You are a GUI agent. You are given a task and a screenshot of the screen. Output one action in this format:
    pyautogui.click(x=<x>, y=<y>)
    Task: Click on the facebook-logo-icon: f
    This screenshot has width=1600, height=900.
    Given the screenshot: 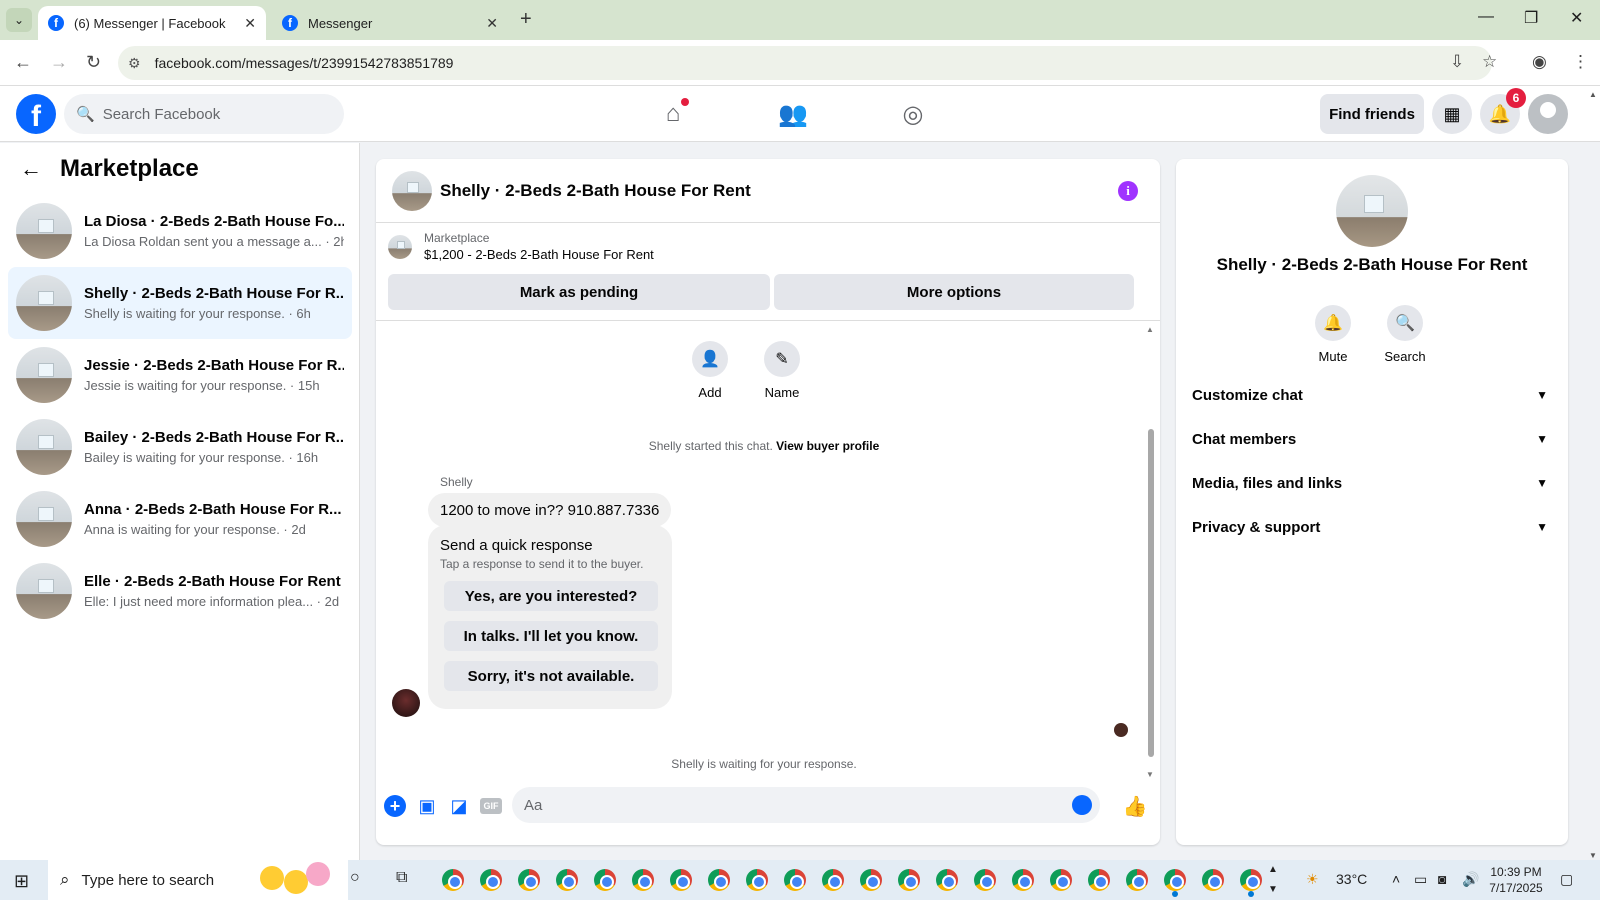 What is the action you would take?
    pyautogui.click(x=36, y=114)
    